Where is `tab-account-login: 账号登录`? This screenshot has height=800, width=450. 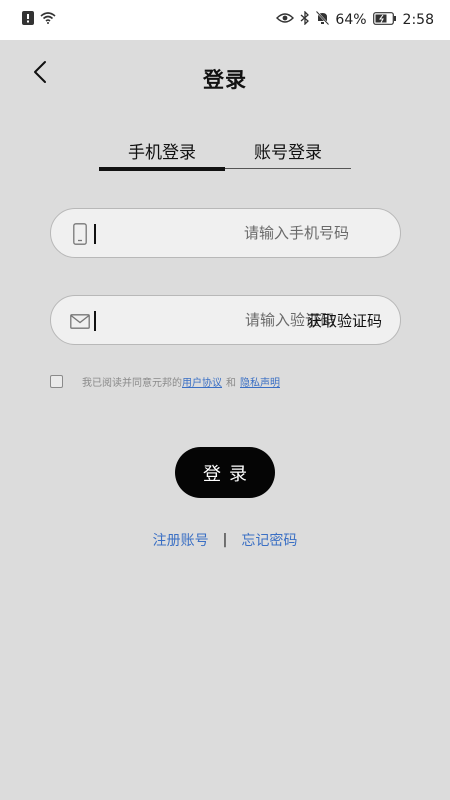
tab-account-login: 账号登录 is located at coordinates (288, 150).